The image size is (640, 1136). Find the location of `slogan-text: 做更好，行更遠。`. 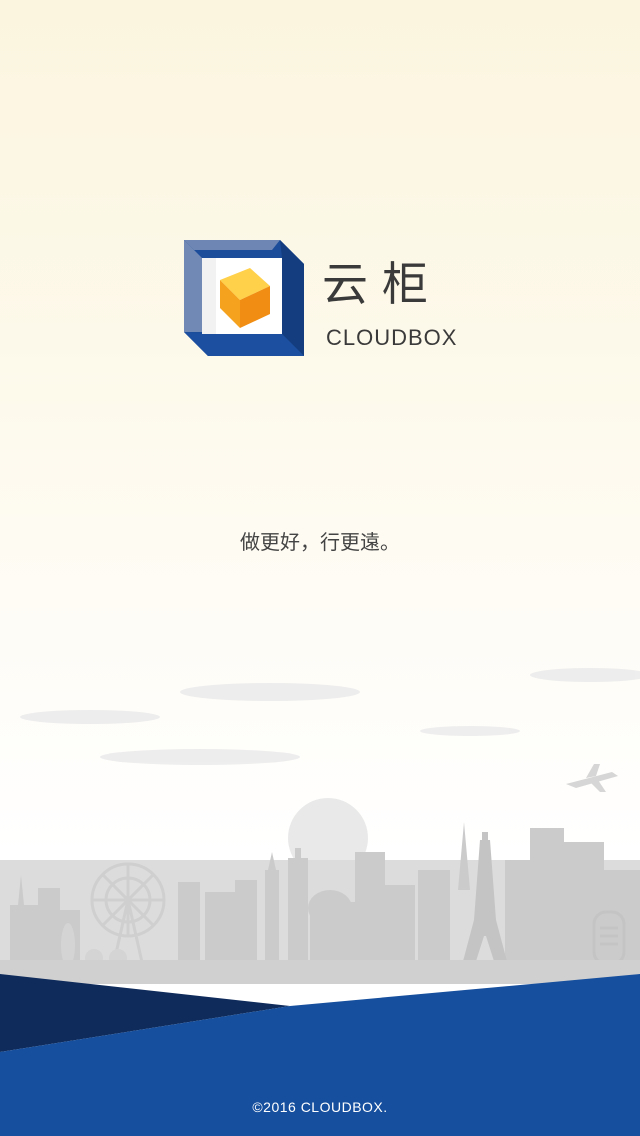

slogan-text: 做更好，行更遠。 is located at coordinates (320, 542).